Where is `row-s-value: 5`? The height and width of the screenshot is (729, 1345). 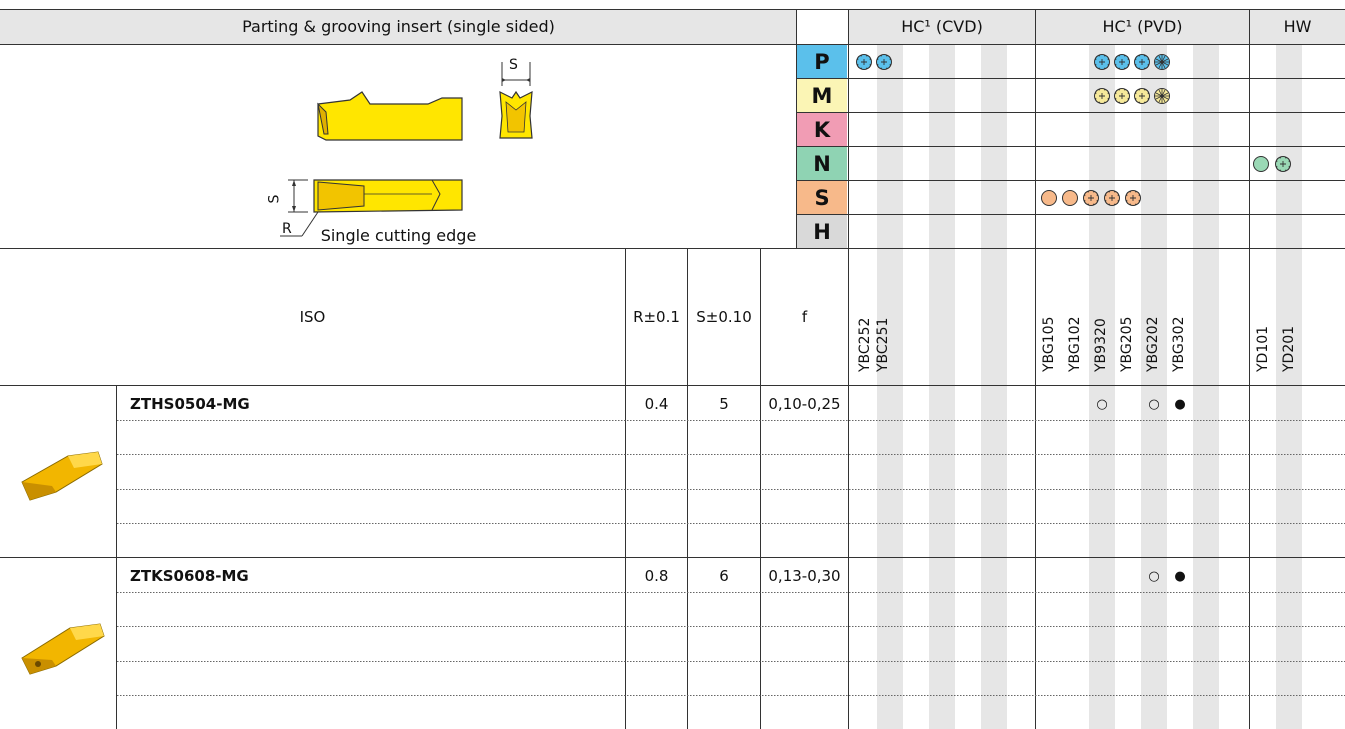
row-s-value: 5 is located at coordinates (724, 404).